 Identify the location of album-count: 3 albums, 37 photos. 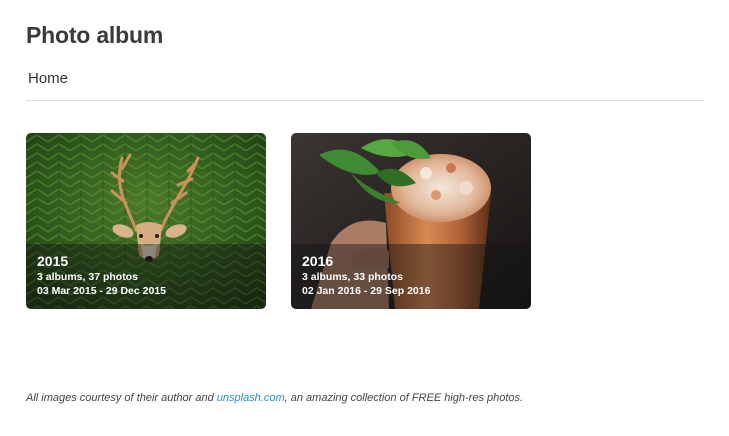
(87, 277).